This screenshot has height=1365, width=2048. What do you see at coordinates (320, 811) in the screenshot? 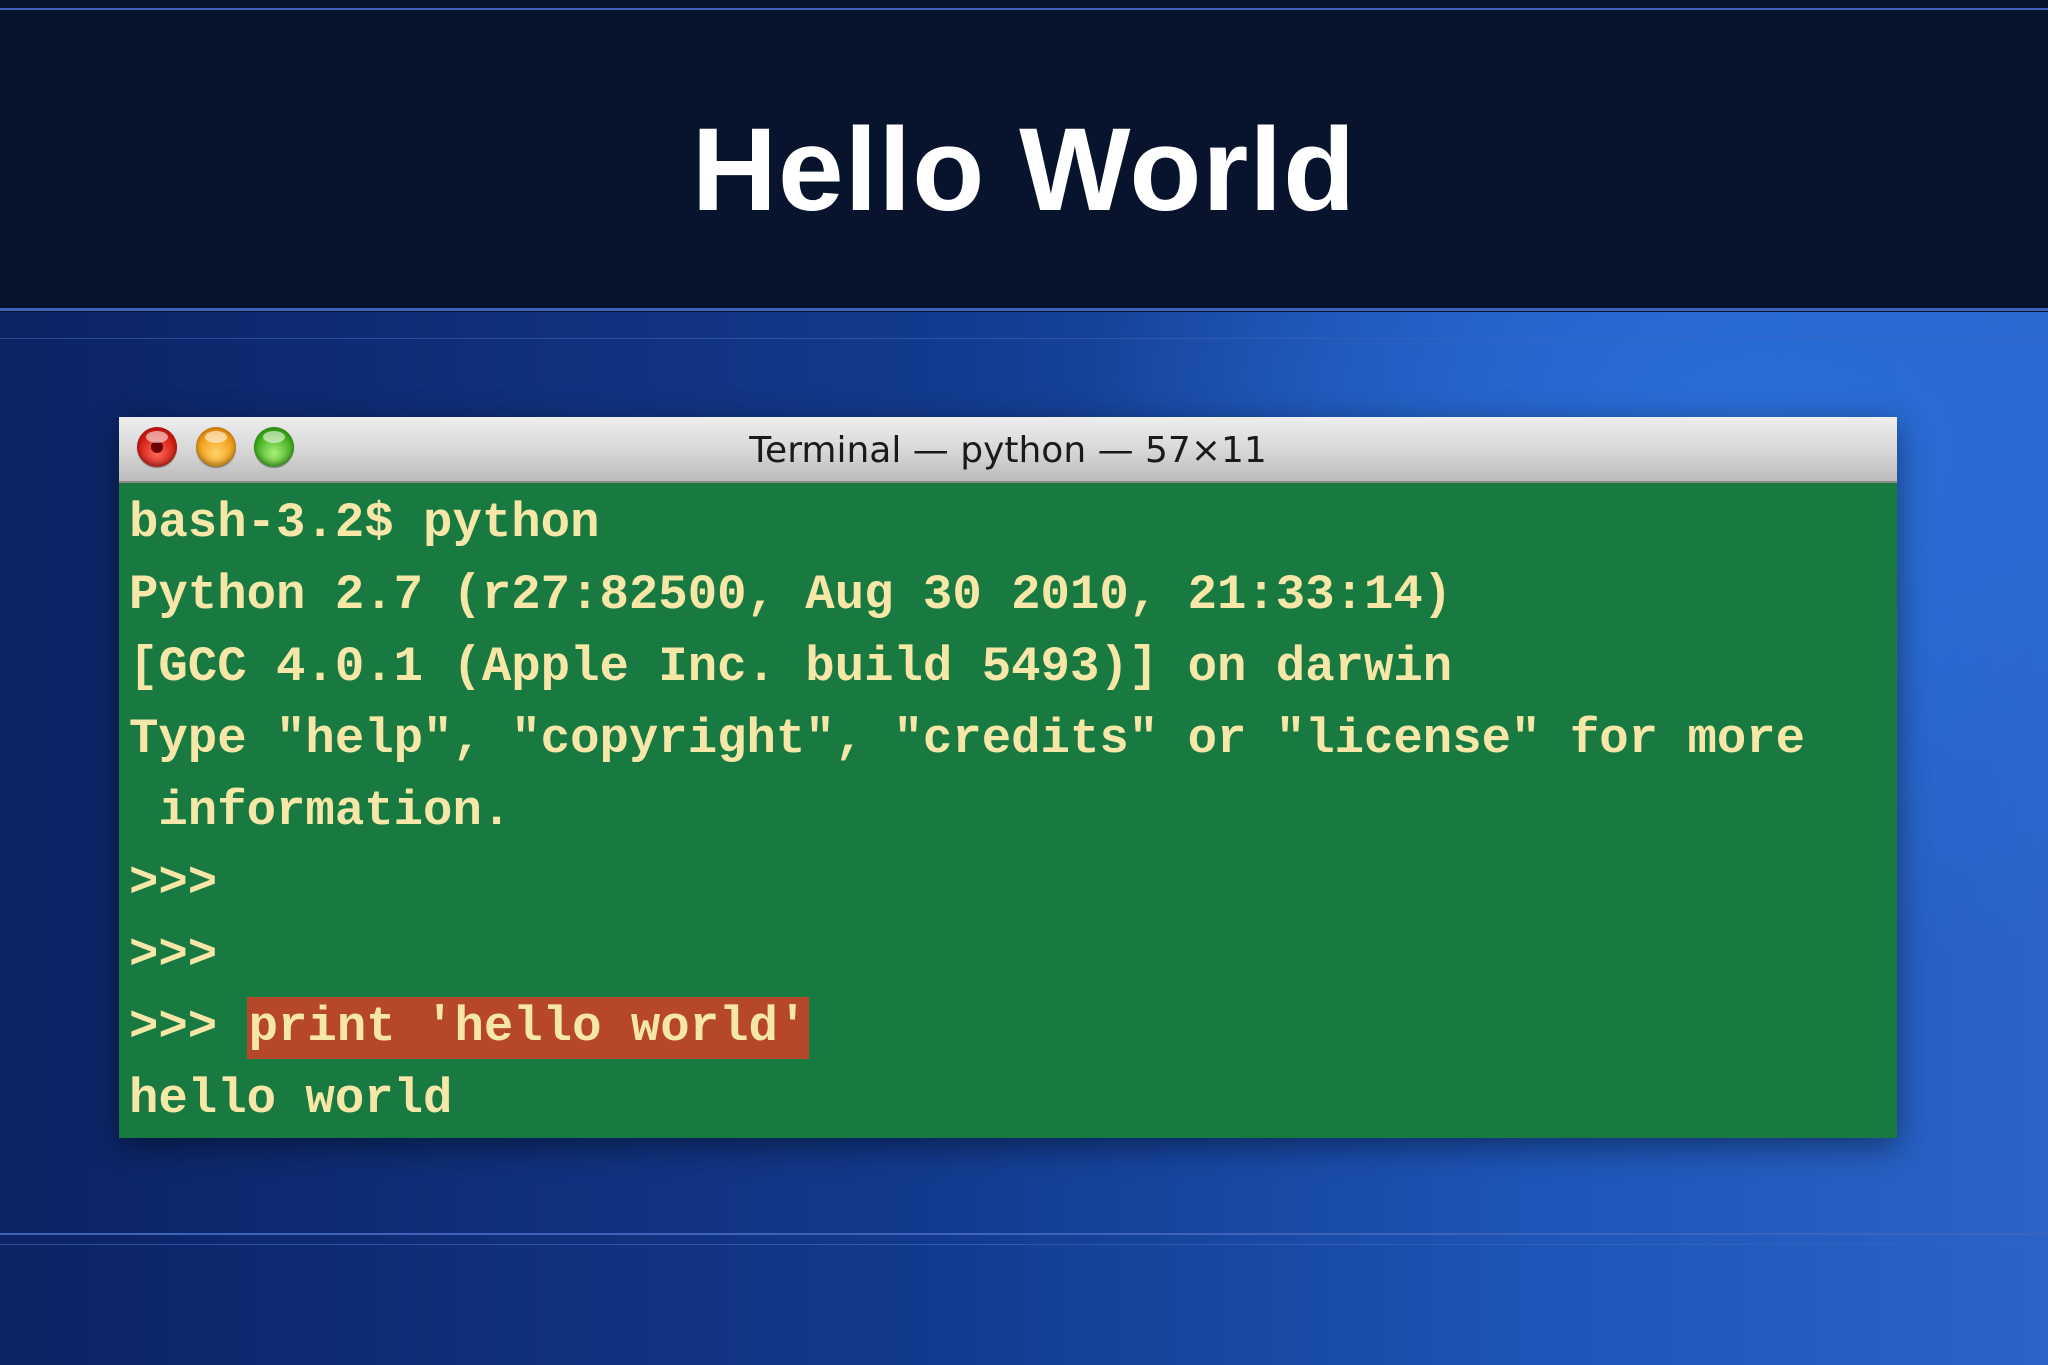
I see `terminal-line: information.` at bounding box center [320, 811].